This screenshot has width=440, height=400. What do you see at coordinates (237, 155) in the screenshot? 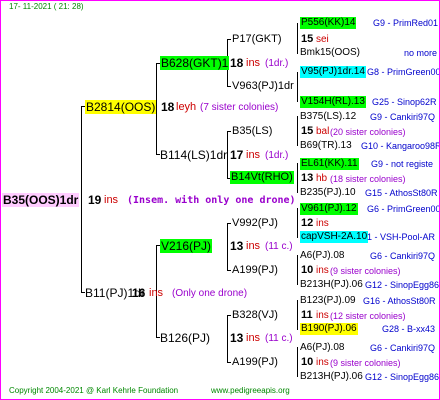
I see `gen2-number: 17` at bounding box center [237, 155].